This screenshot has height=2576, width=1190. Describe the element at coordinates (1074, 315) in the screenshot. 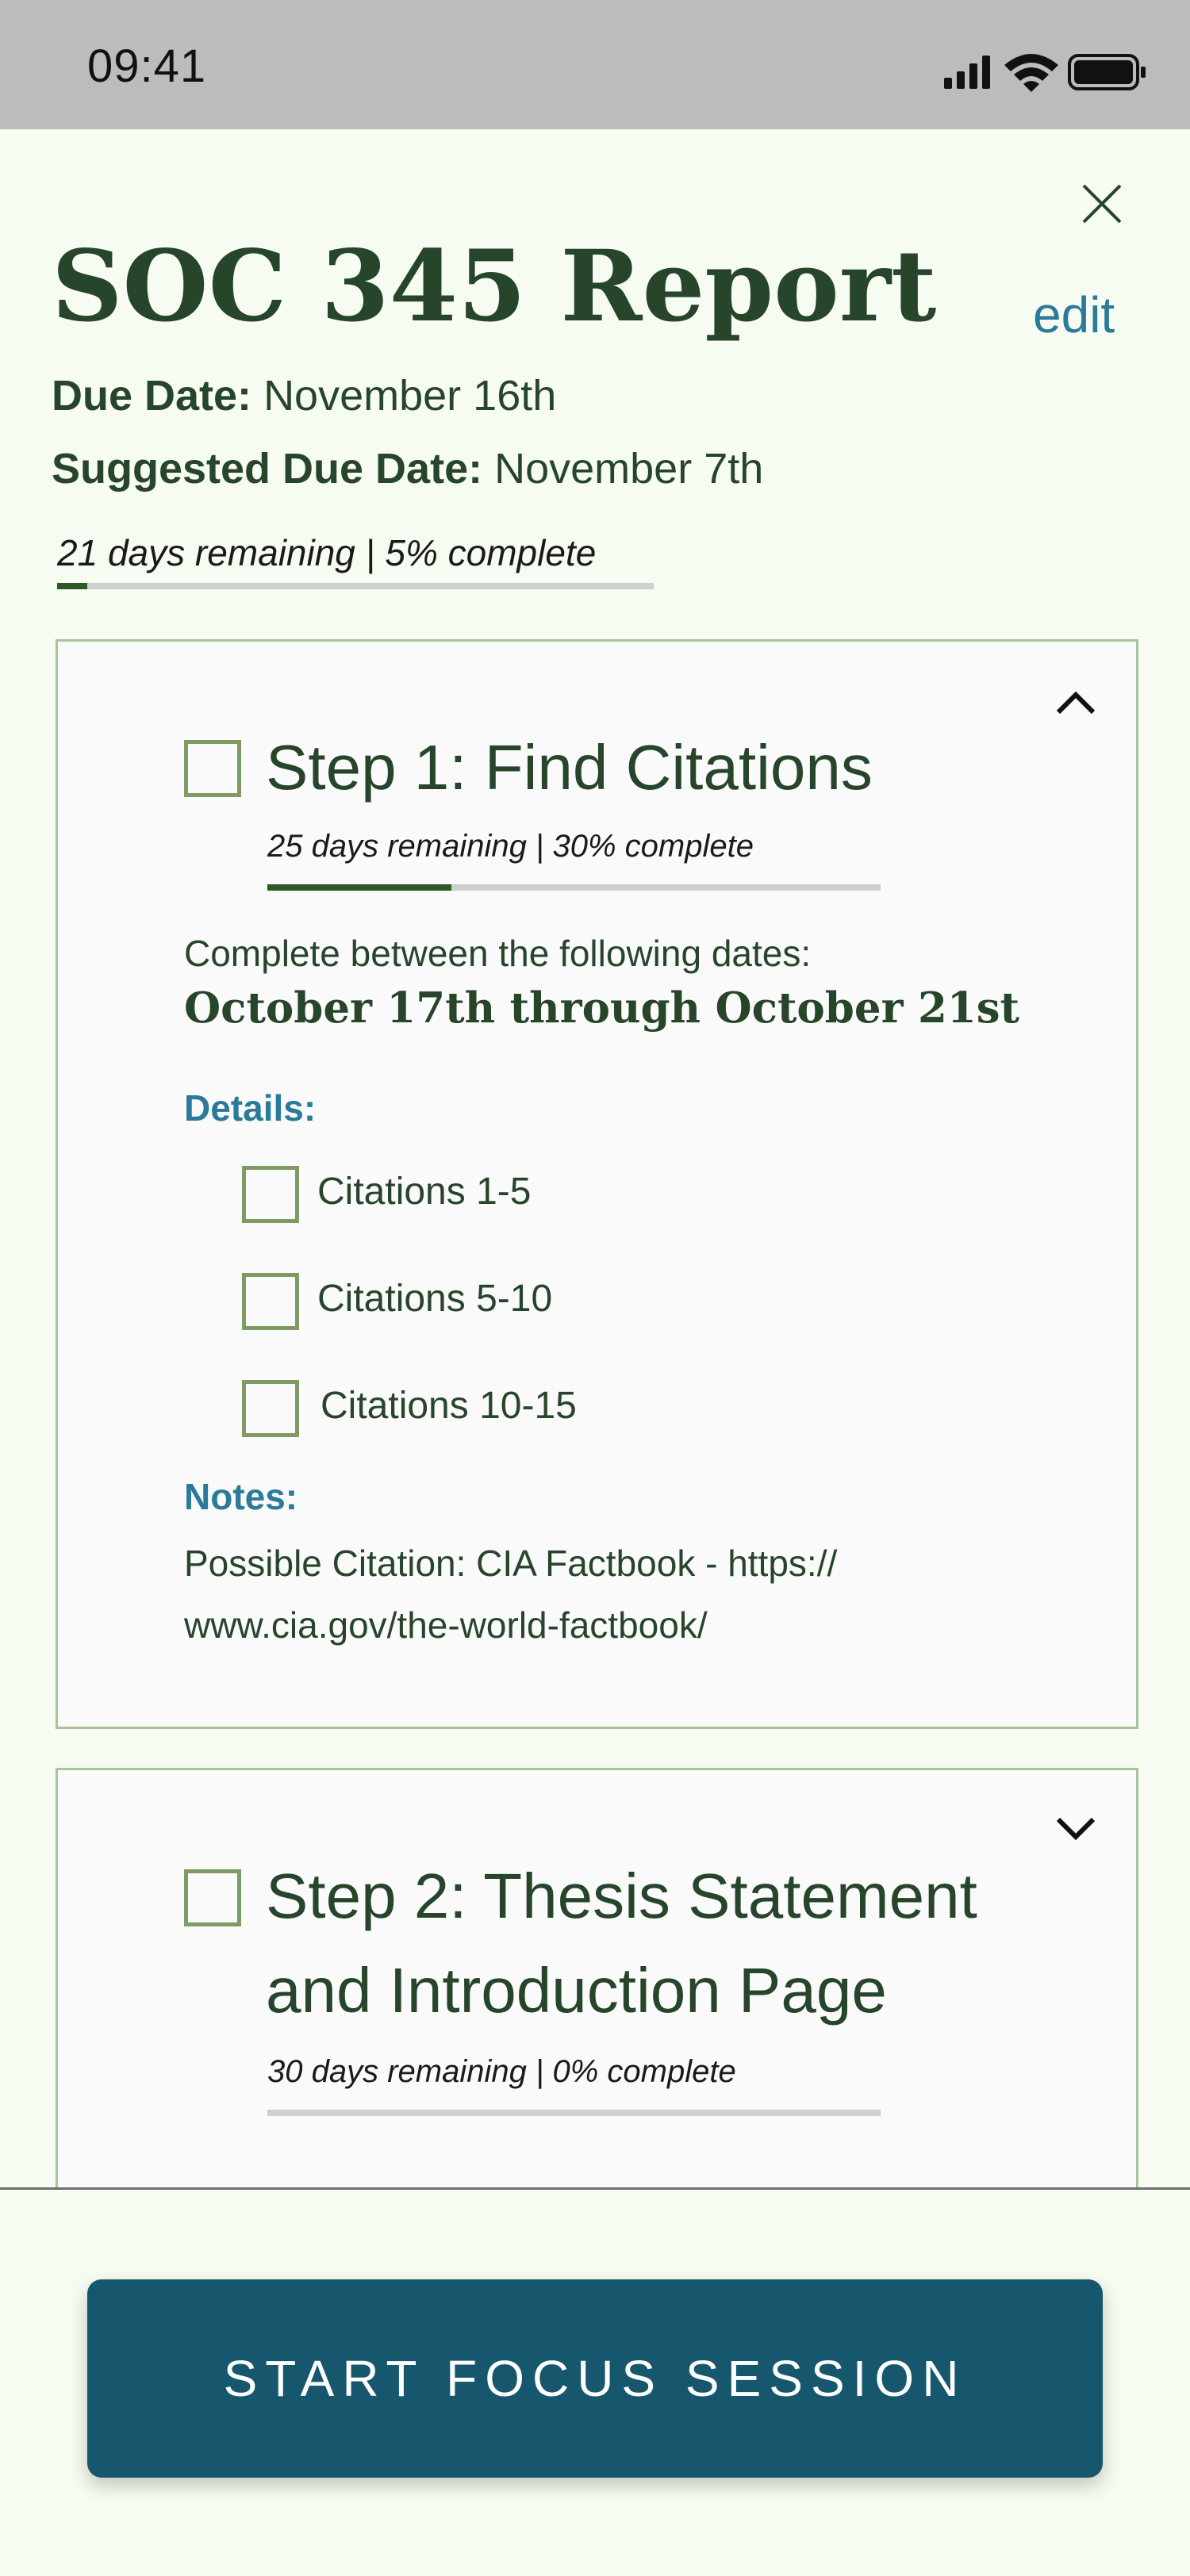

I see `edit-link: edit` at that location.